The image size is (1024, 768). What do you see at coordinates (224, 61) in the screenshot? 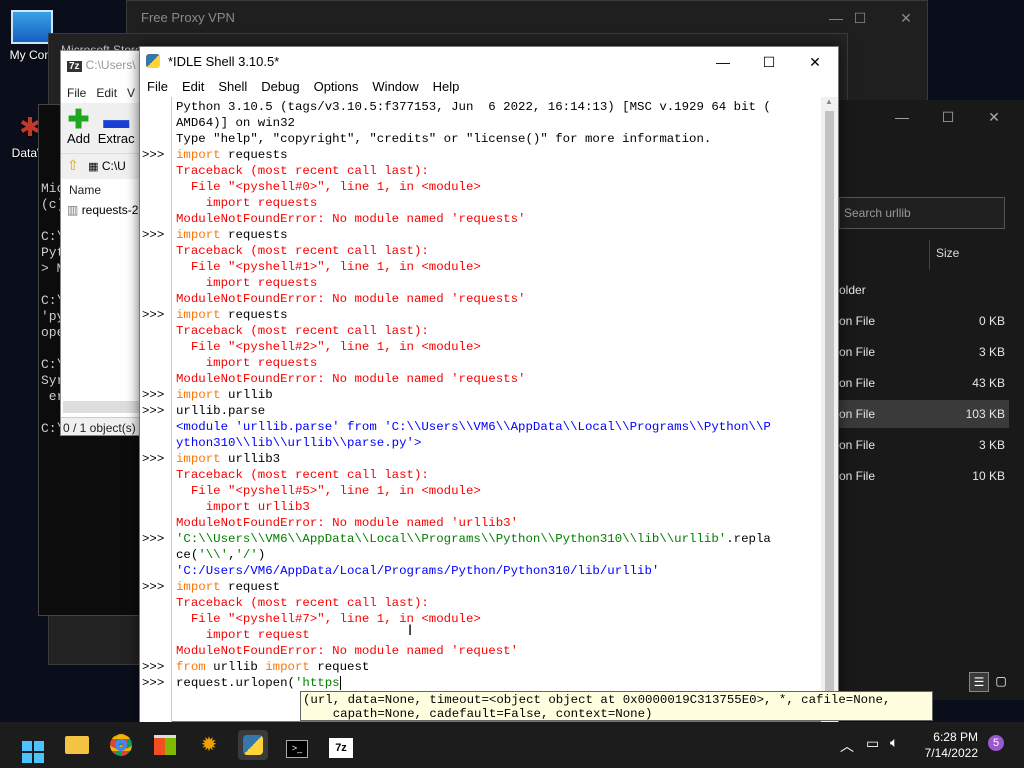
I see `idle-title: *IDLE Shell 3.10.5*` at bounding box center [224, 61].